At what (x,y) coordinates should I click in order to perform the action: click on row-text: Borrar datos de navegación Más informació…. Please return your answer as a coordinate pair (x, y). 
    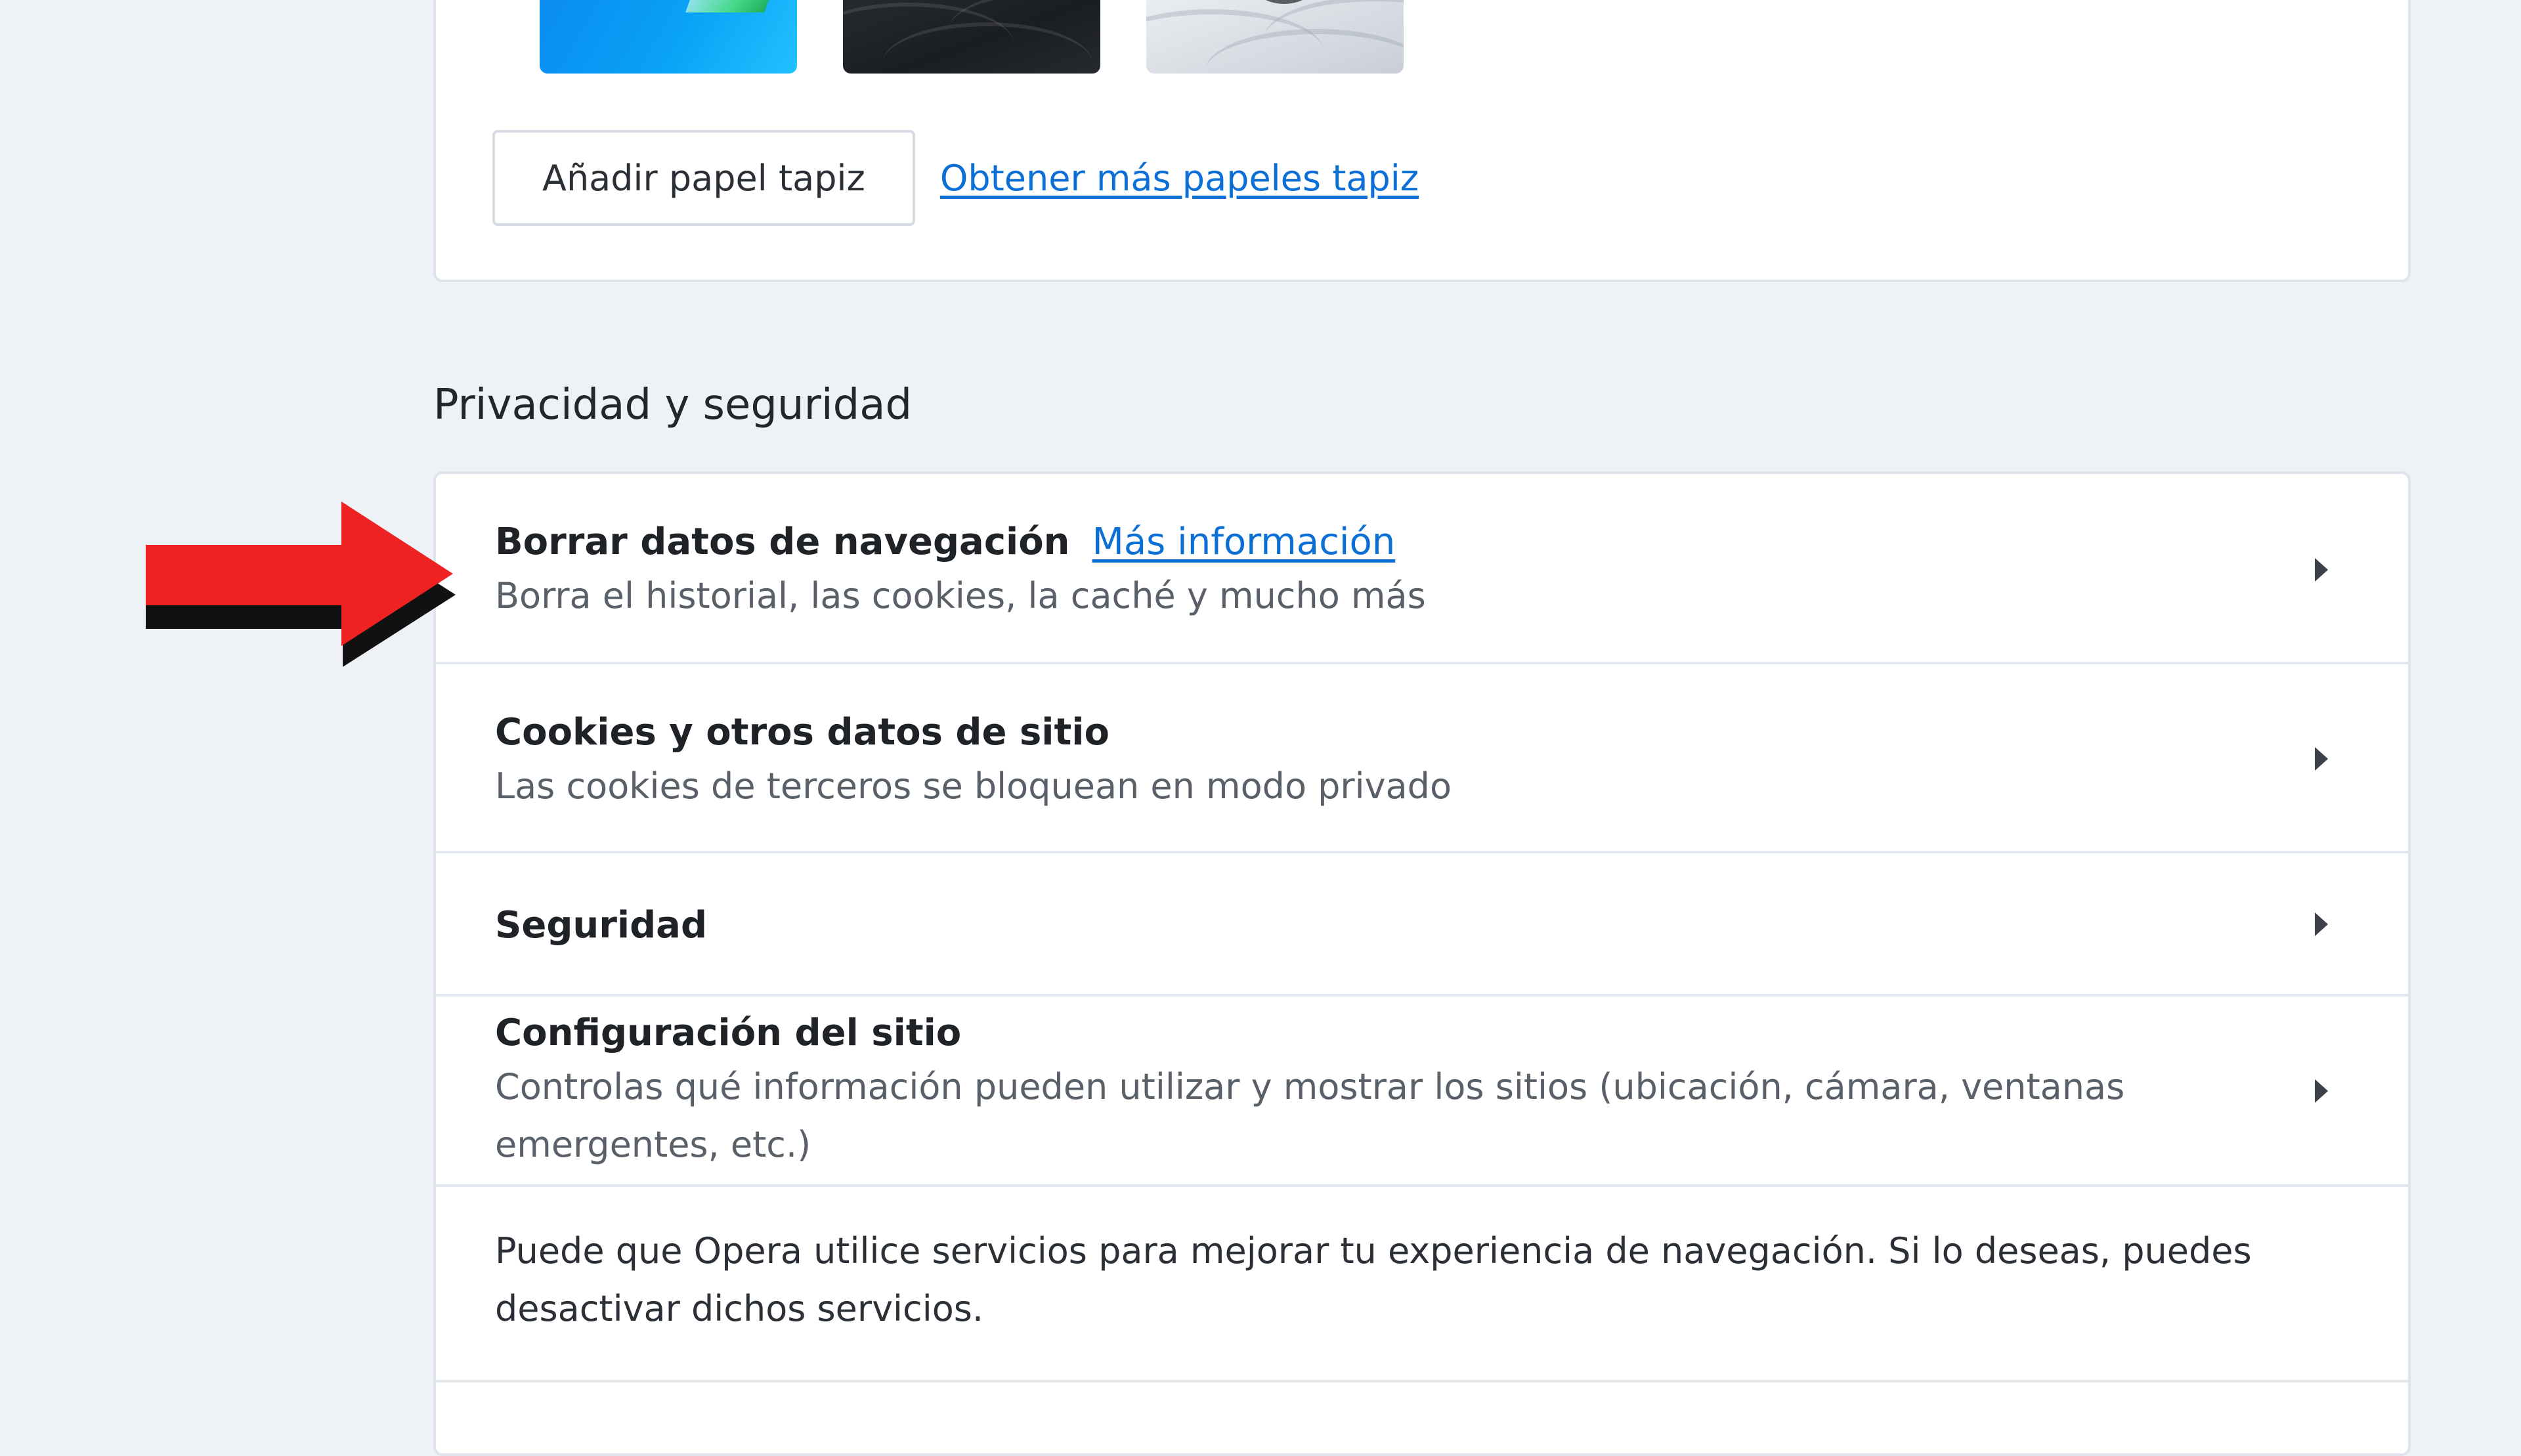
    Looking at the image, I should click on (1376, 571).